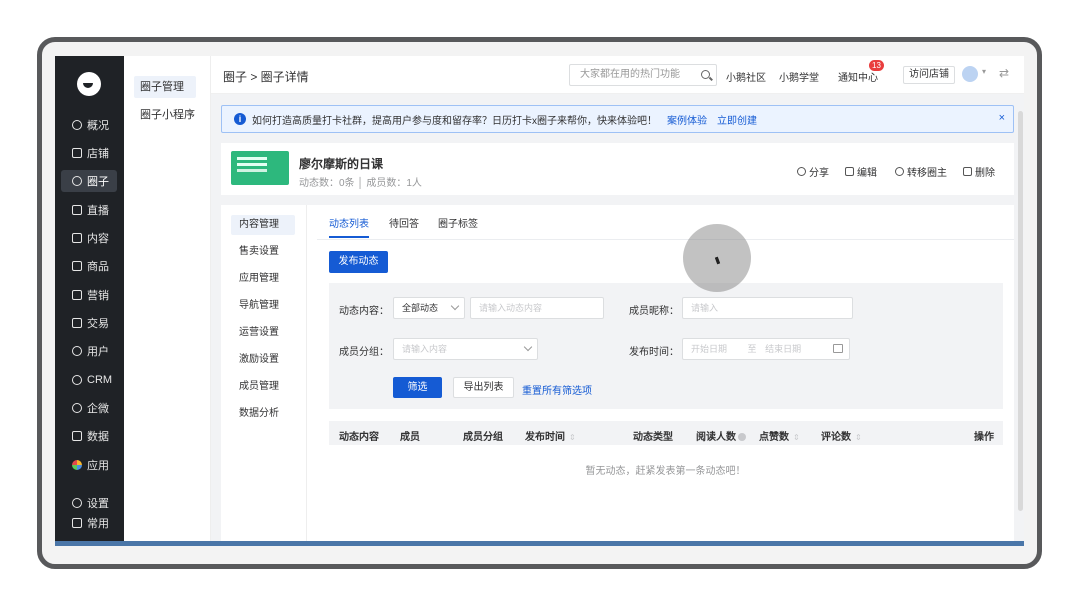  What do you see at coordinates (349, 226) in the screenshot?
I see `tab-feed-list: 动态列表` at bounding box center [349, 226].